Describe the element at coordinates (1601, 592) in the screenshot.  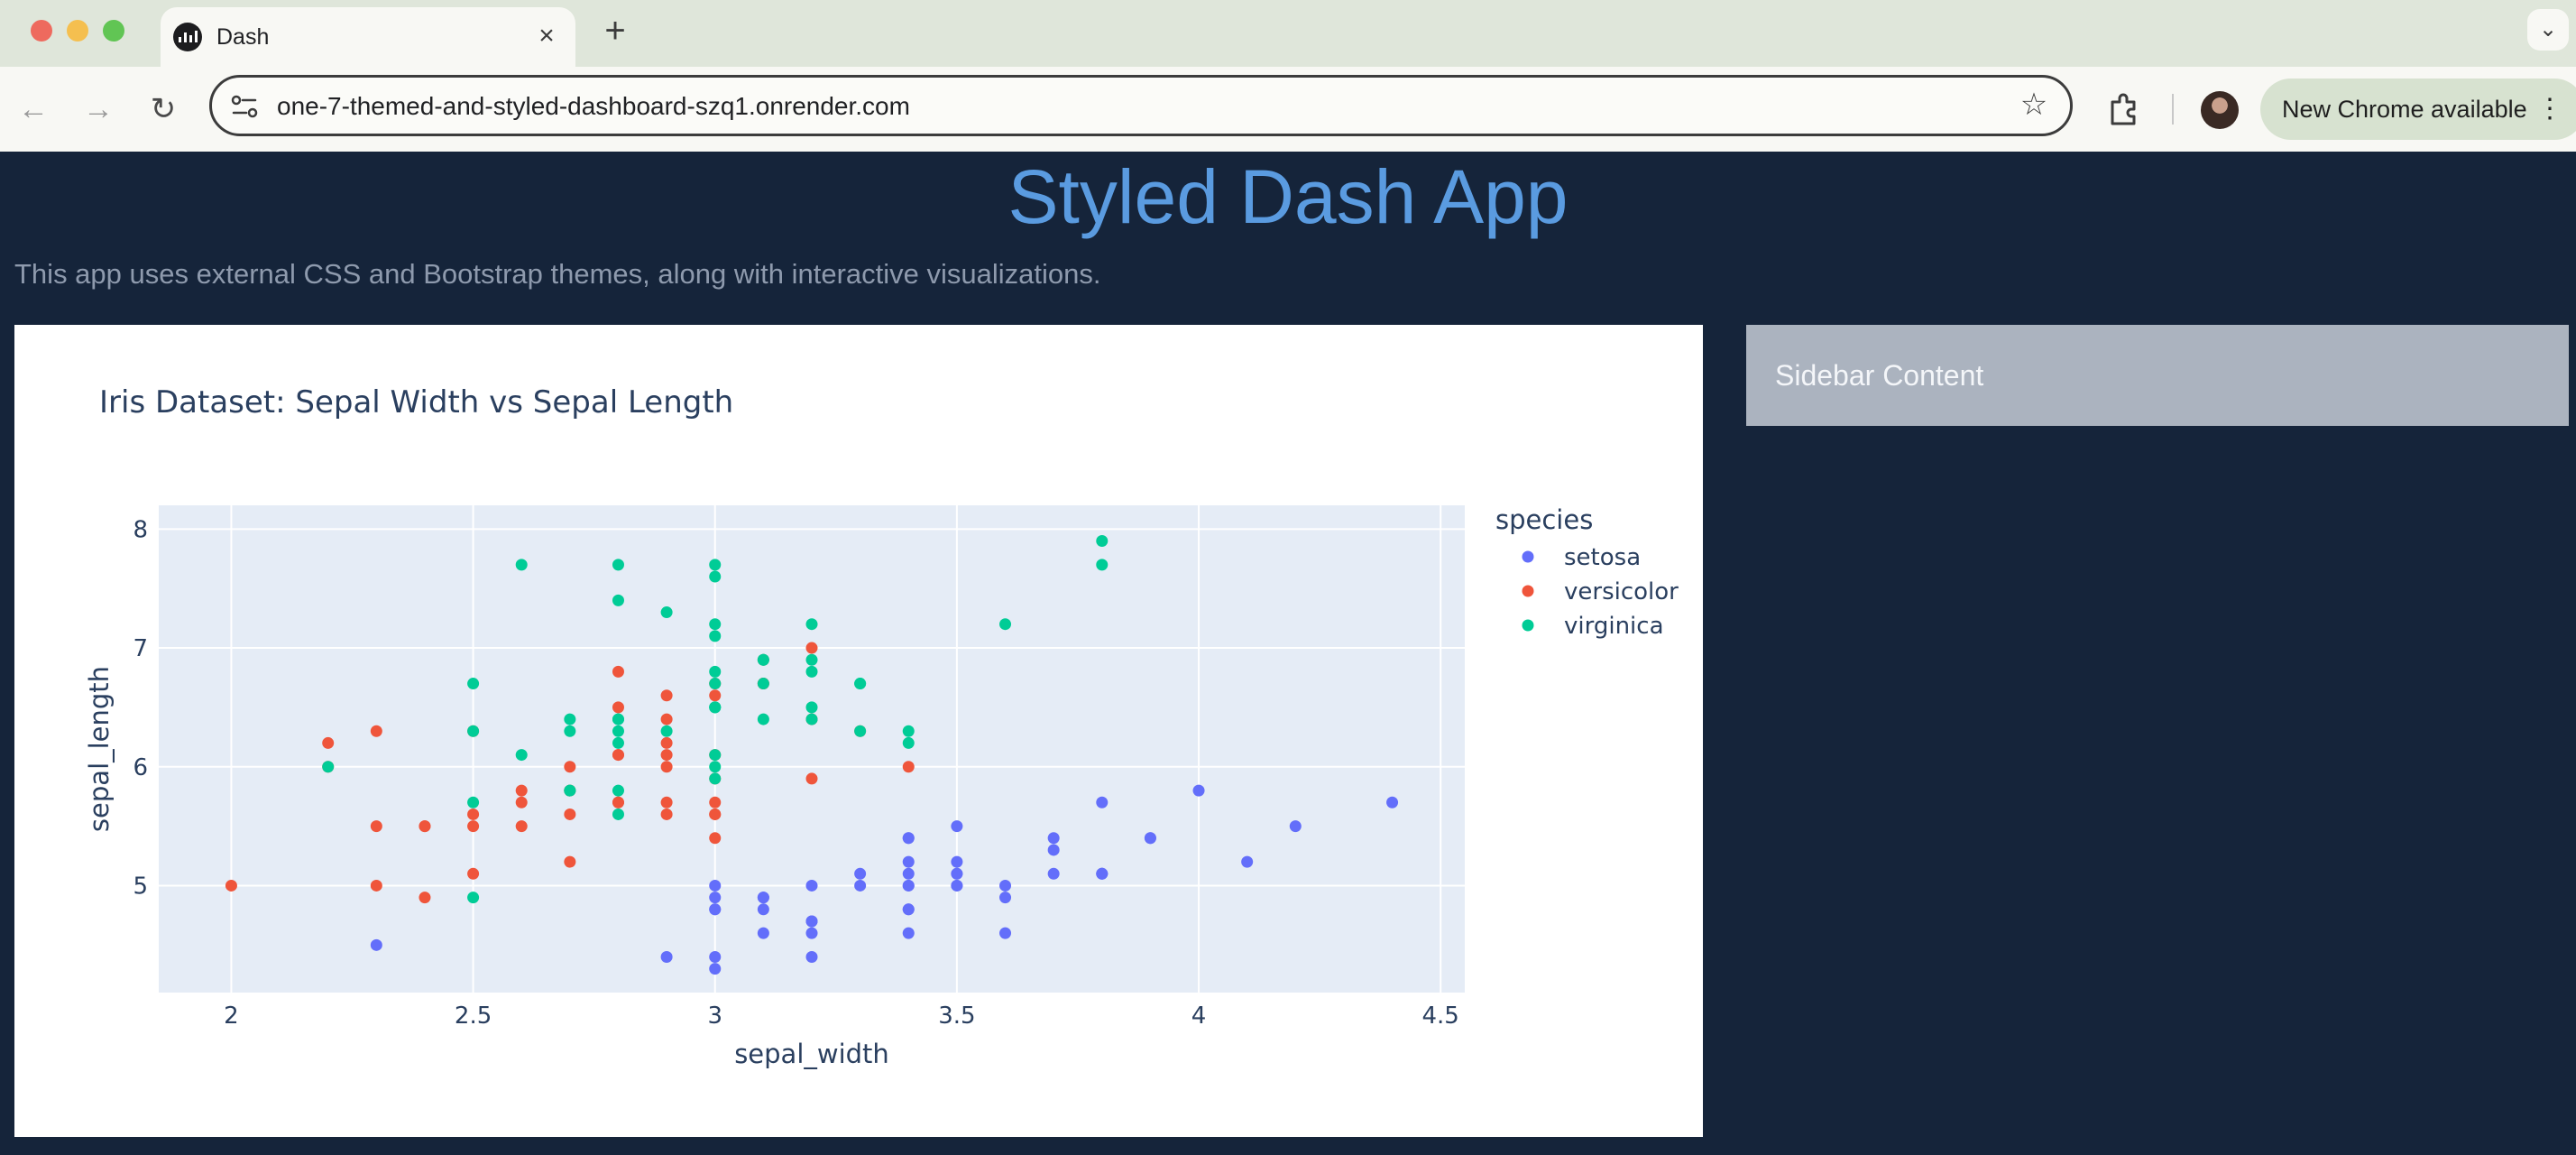
I see `legend: setosa versicolor virginica` at that location.